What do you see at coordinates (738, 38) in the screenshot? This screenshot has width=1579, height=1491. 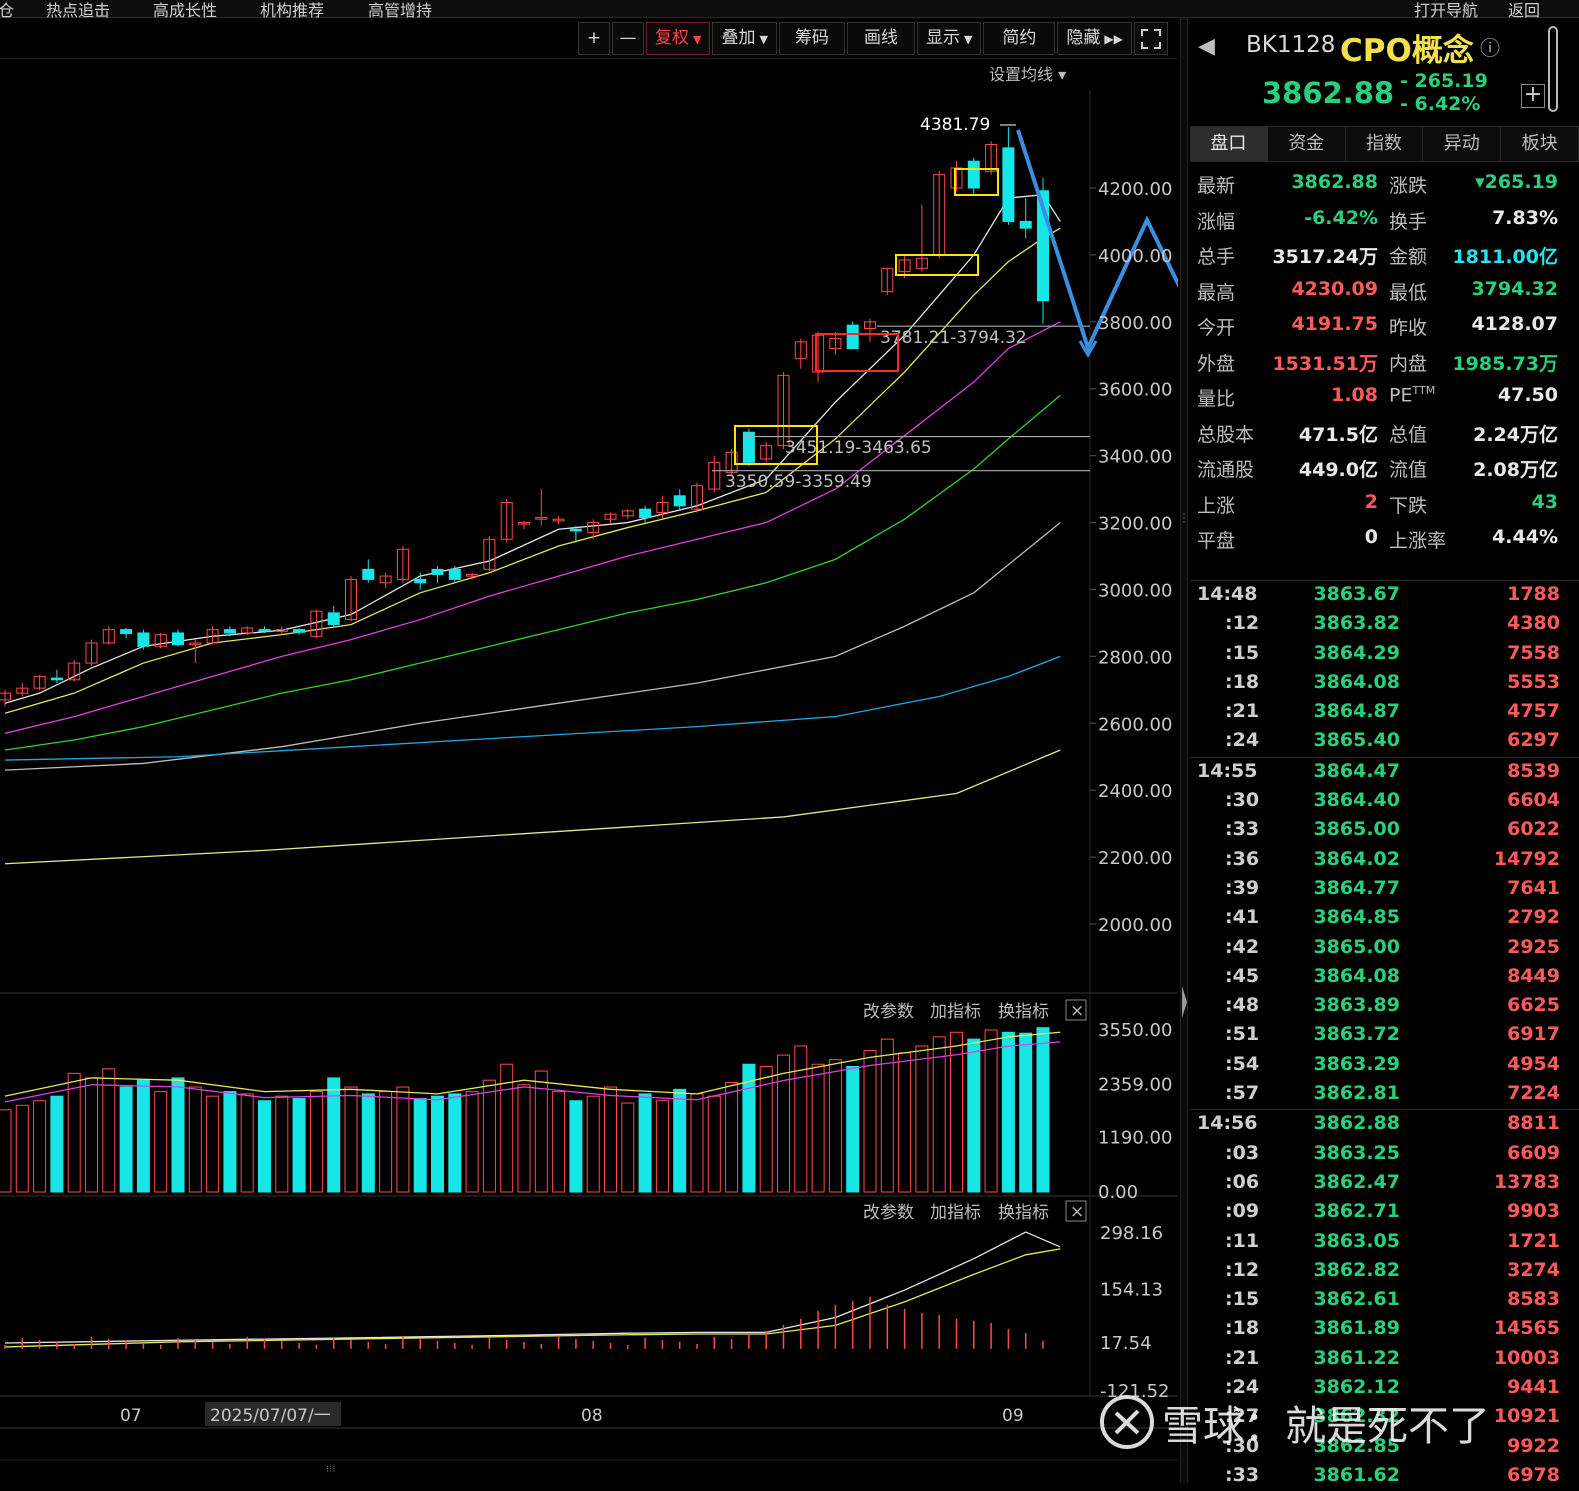 I see `overlay-label: 叠加` at bounding box center [738, 38].